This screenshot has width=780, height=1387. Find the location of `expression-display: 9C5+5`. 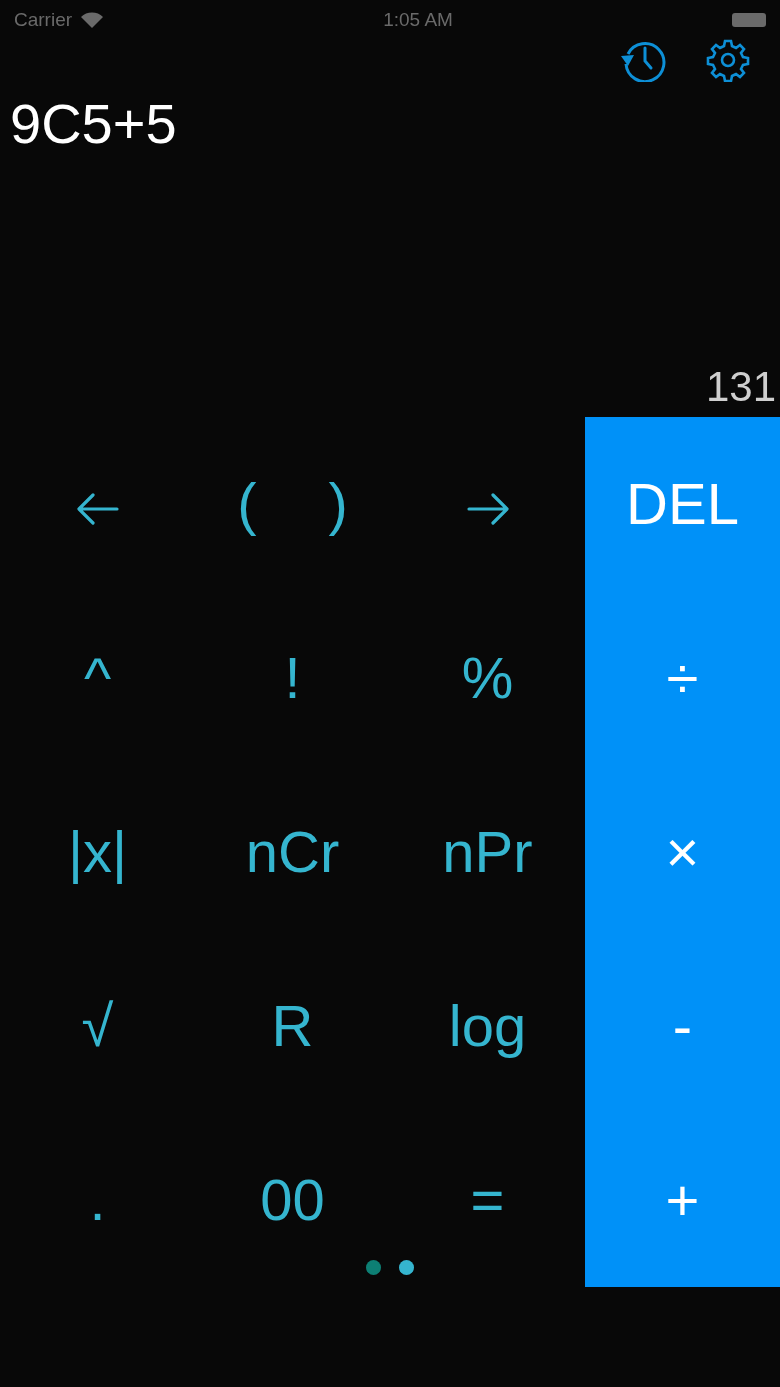

expression-display: 9C5+5 is located at coordinates (93, 124).